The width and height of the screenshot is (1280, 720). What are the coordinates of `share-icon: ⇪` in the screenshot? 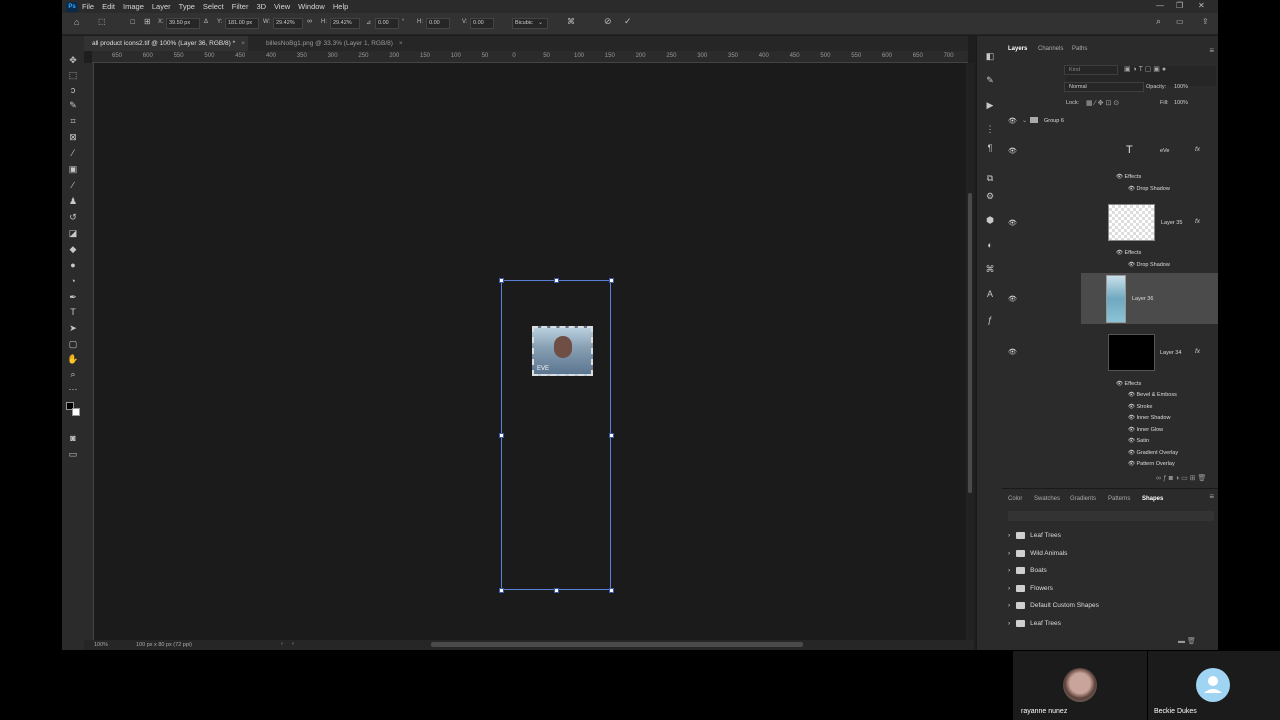 It's located at (1205, 21).